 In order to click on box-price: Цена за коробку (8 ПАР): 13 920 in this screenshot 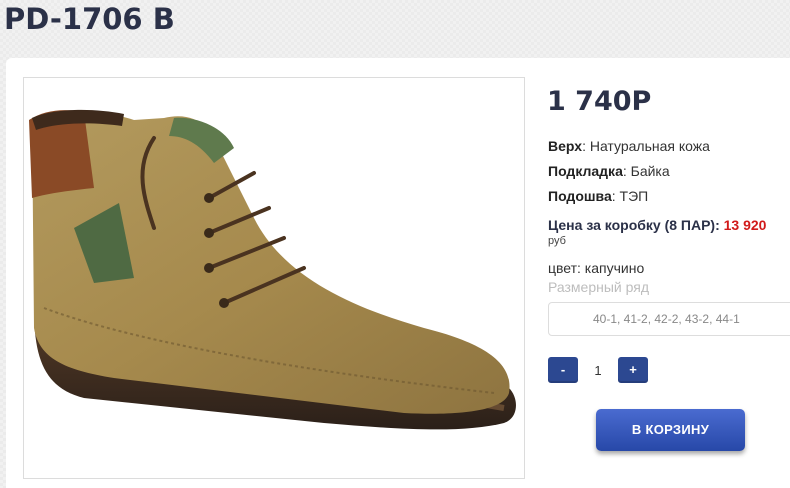, I will do `click(657, 225)`.